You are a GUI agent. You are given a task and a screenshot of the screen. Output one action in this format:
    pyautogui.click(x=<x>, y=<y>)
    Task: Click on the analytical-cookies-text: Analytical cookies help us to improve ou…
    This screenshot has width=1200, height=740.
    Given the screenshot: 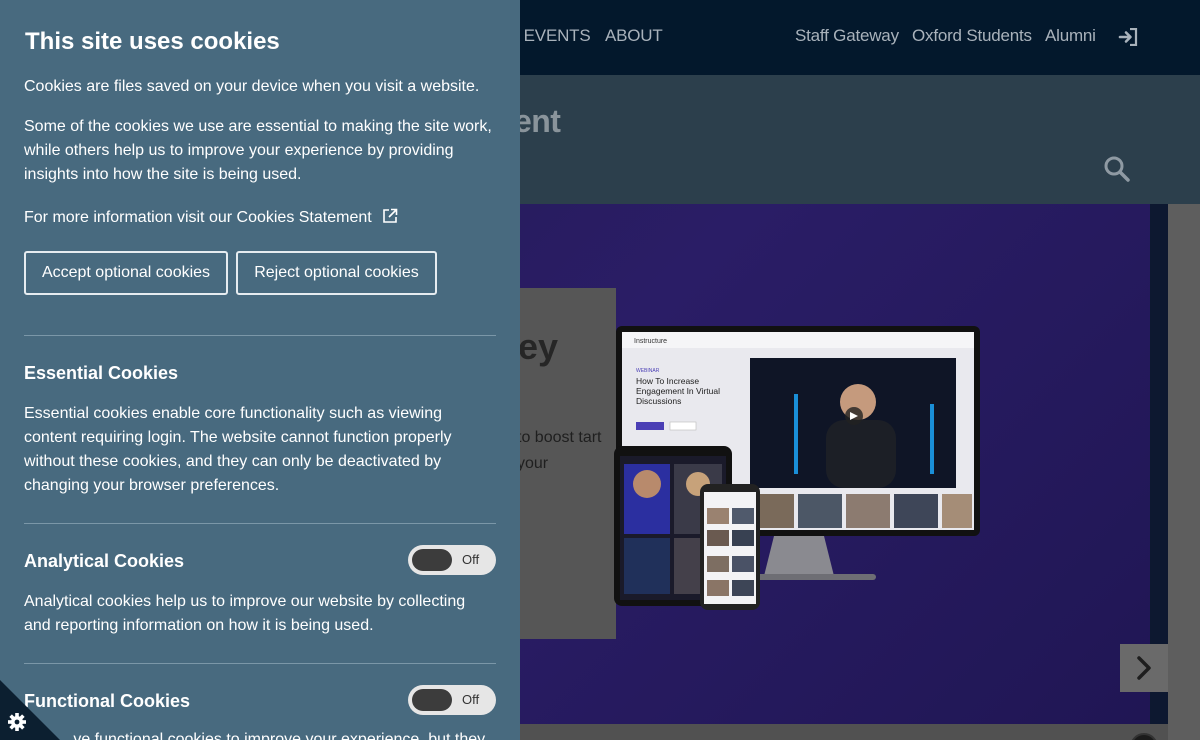 What is the action you would take?
    pyautogui.click(x=245, y=613)
    